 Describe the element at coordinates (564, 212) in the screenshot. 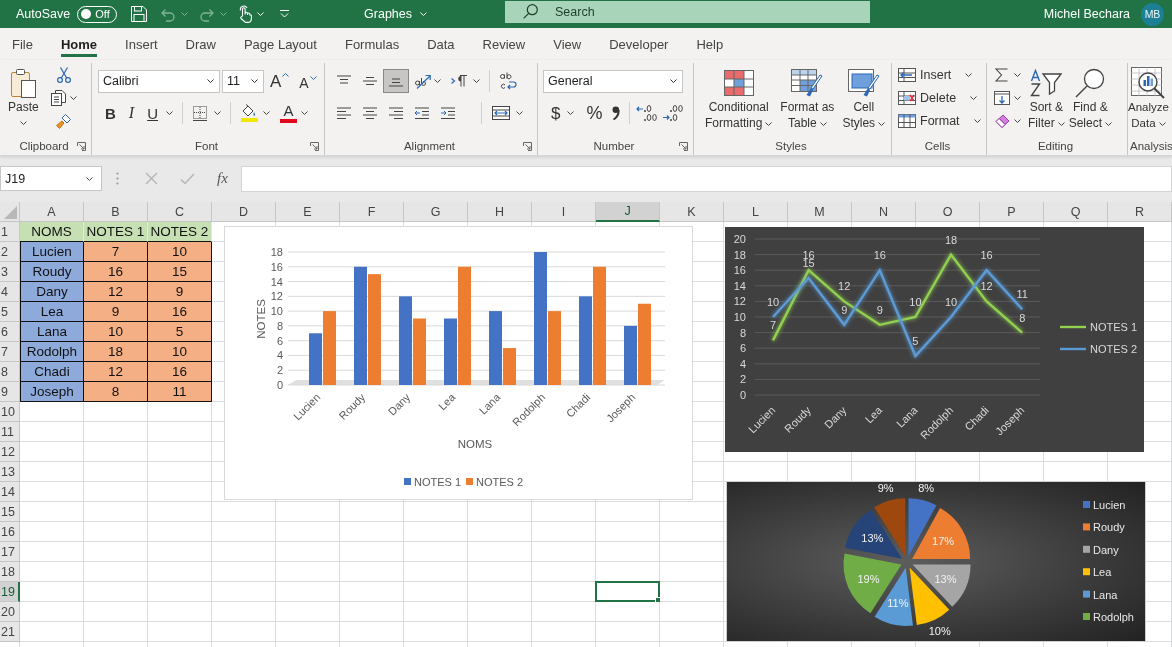

I see `column-header: I` at that location.